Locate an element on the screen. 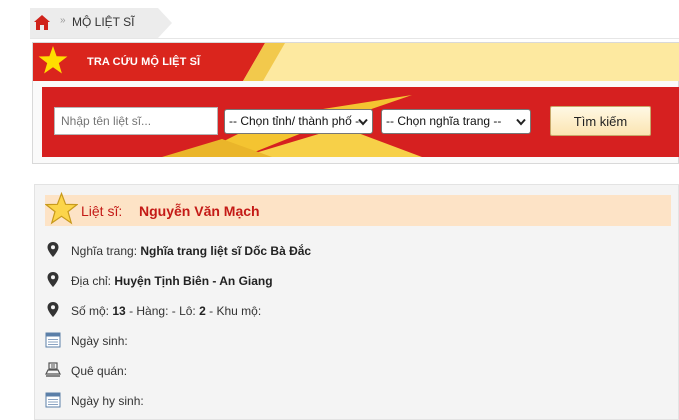 This screenshot has height=420, width=679. grave-row: Số mộ: 13 - Hàng: - Lô: 2 - Khu mộ: is located at coordinates (345, 310).